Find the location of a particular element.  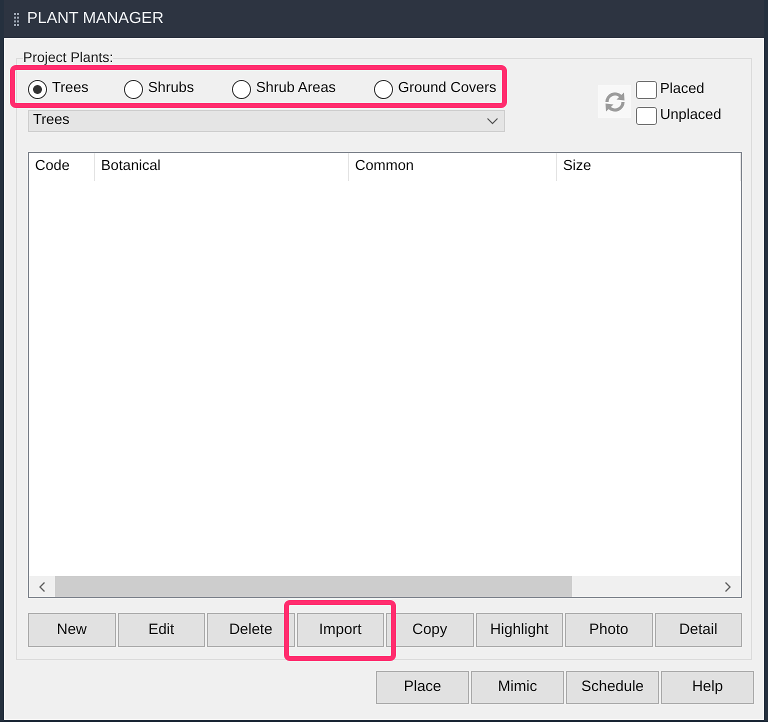

scroll-left-icon is located at coordinates (42, 587).